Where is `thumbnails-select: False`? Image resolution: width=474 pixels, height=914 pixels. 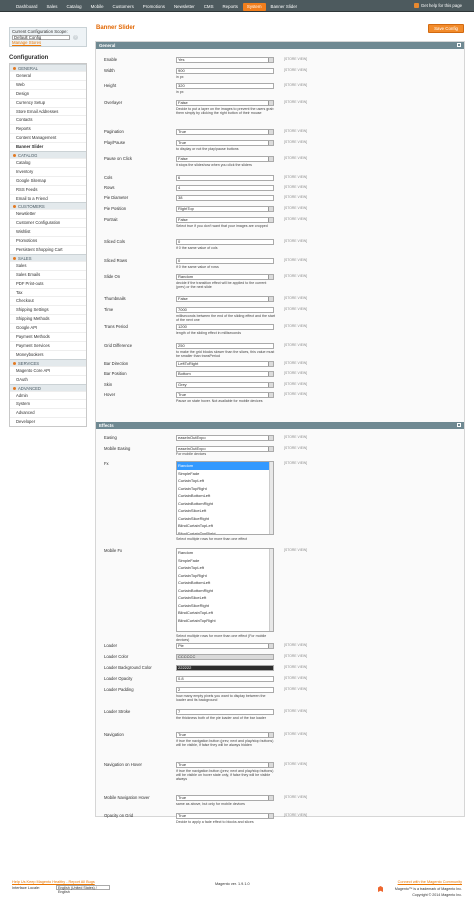 thumbnails-select: False is located at coordinates (225, 299).